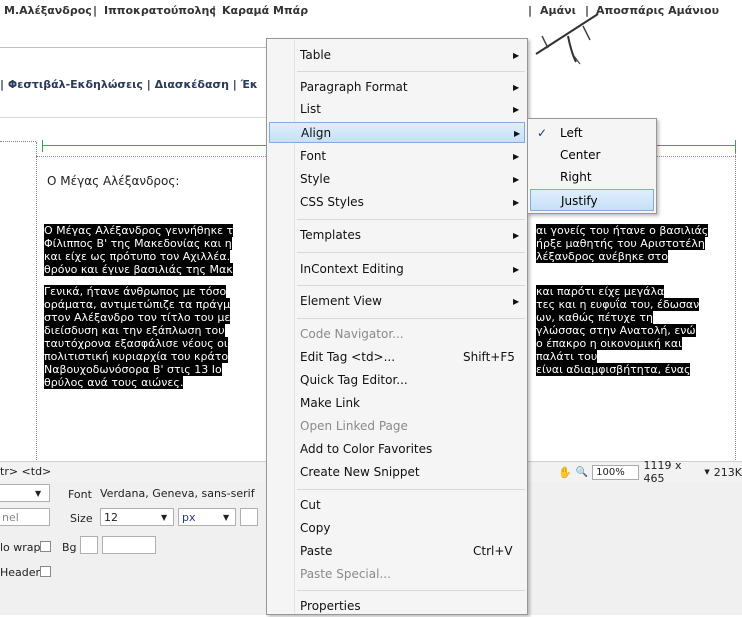 Image resolution: width=742 pixels, height=617 pixels. Describe the element at coordinates (565, 472) in the screenshot. I see `hand-tool-icon: ✋` at that location.